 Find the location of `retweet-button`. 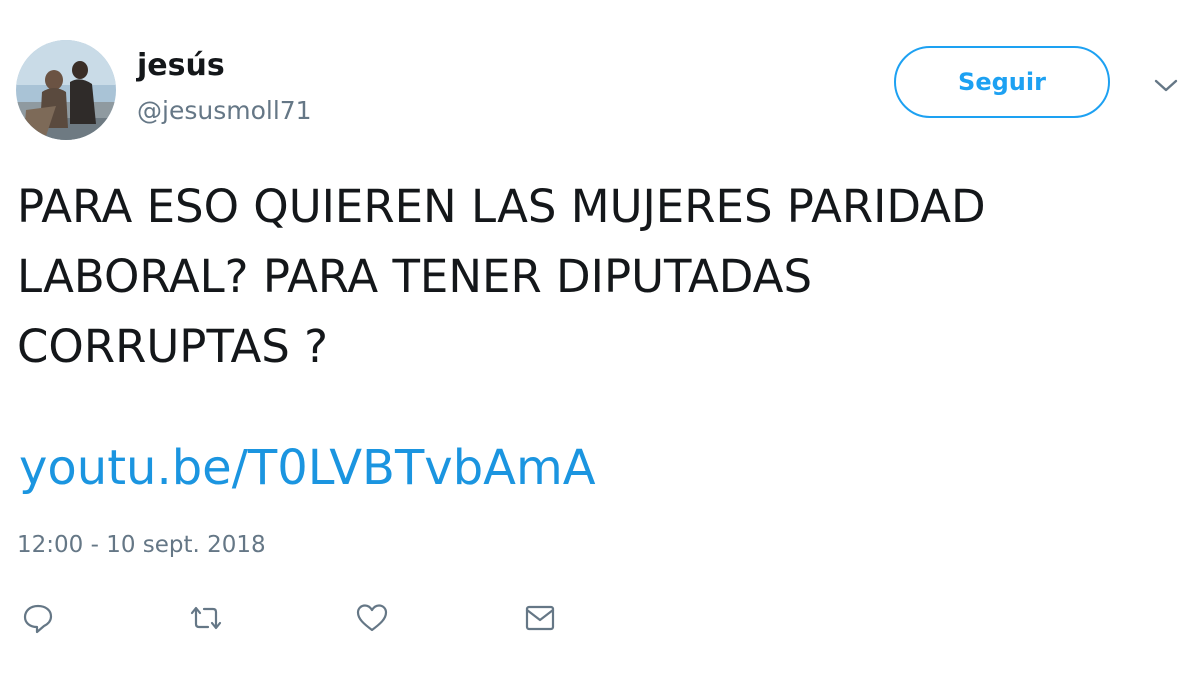

retweet-button is located at coordinates (206, 618).